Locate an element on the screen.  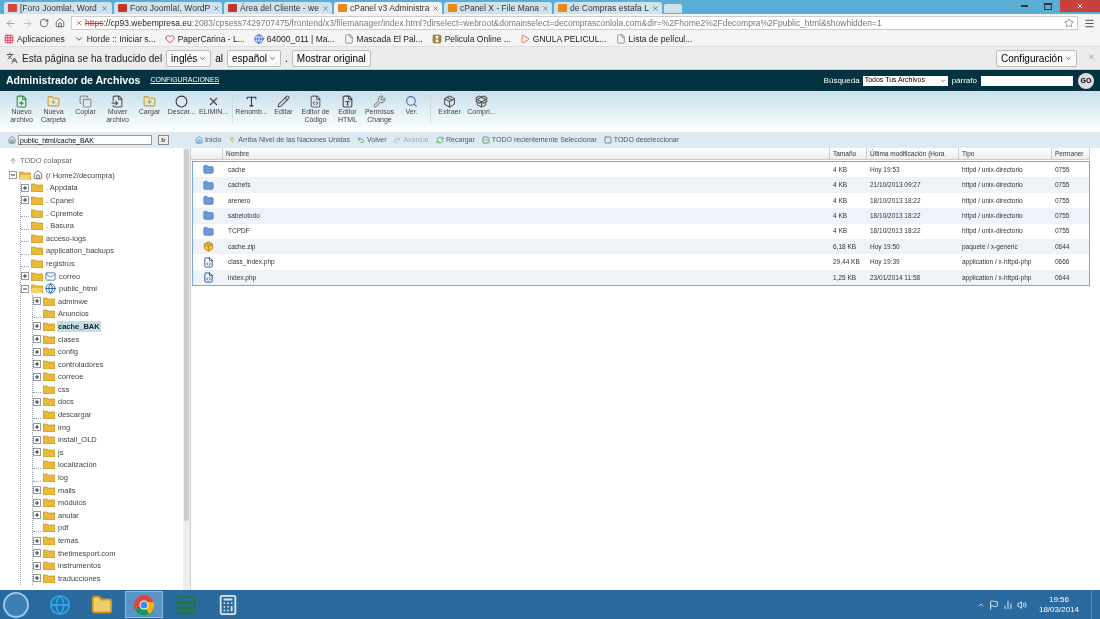
open-package-icon is located at coordinates (481, 101).